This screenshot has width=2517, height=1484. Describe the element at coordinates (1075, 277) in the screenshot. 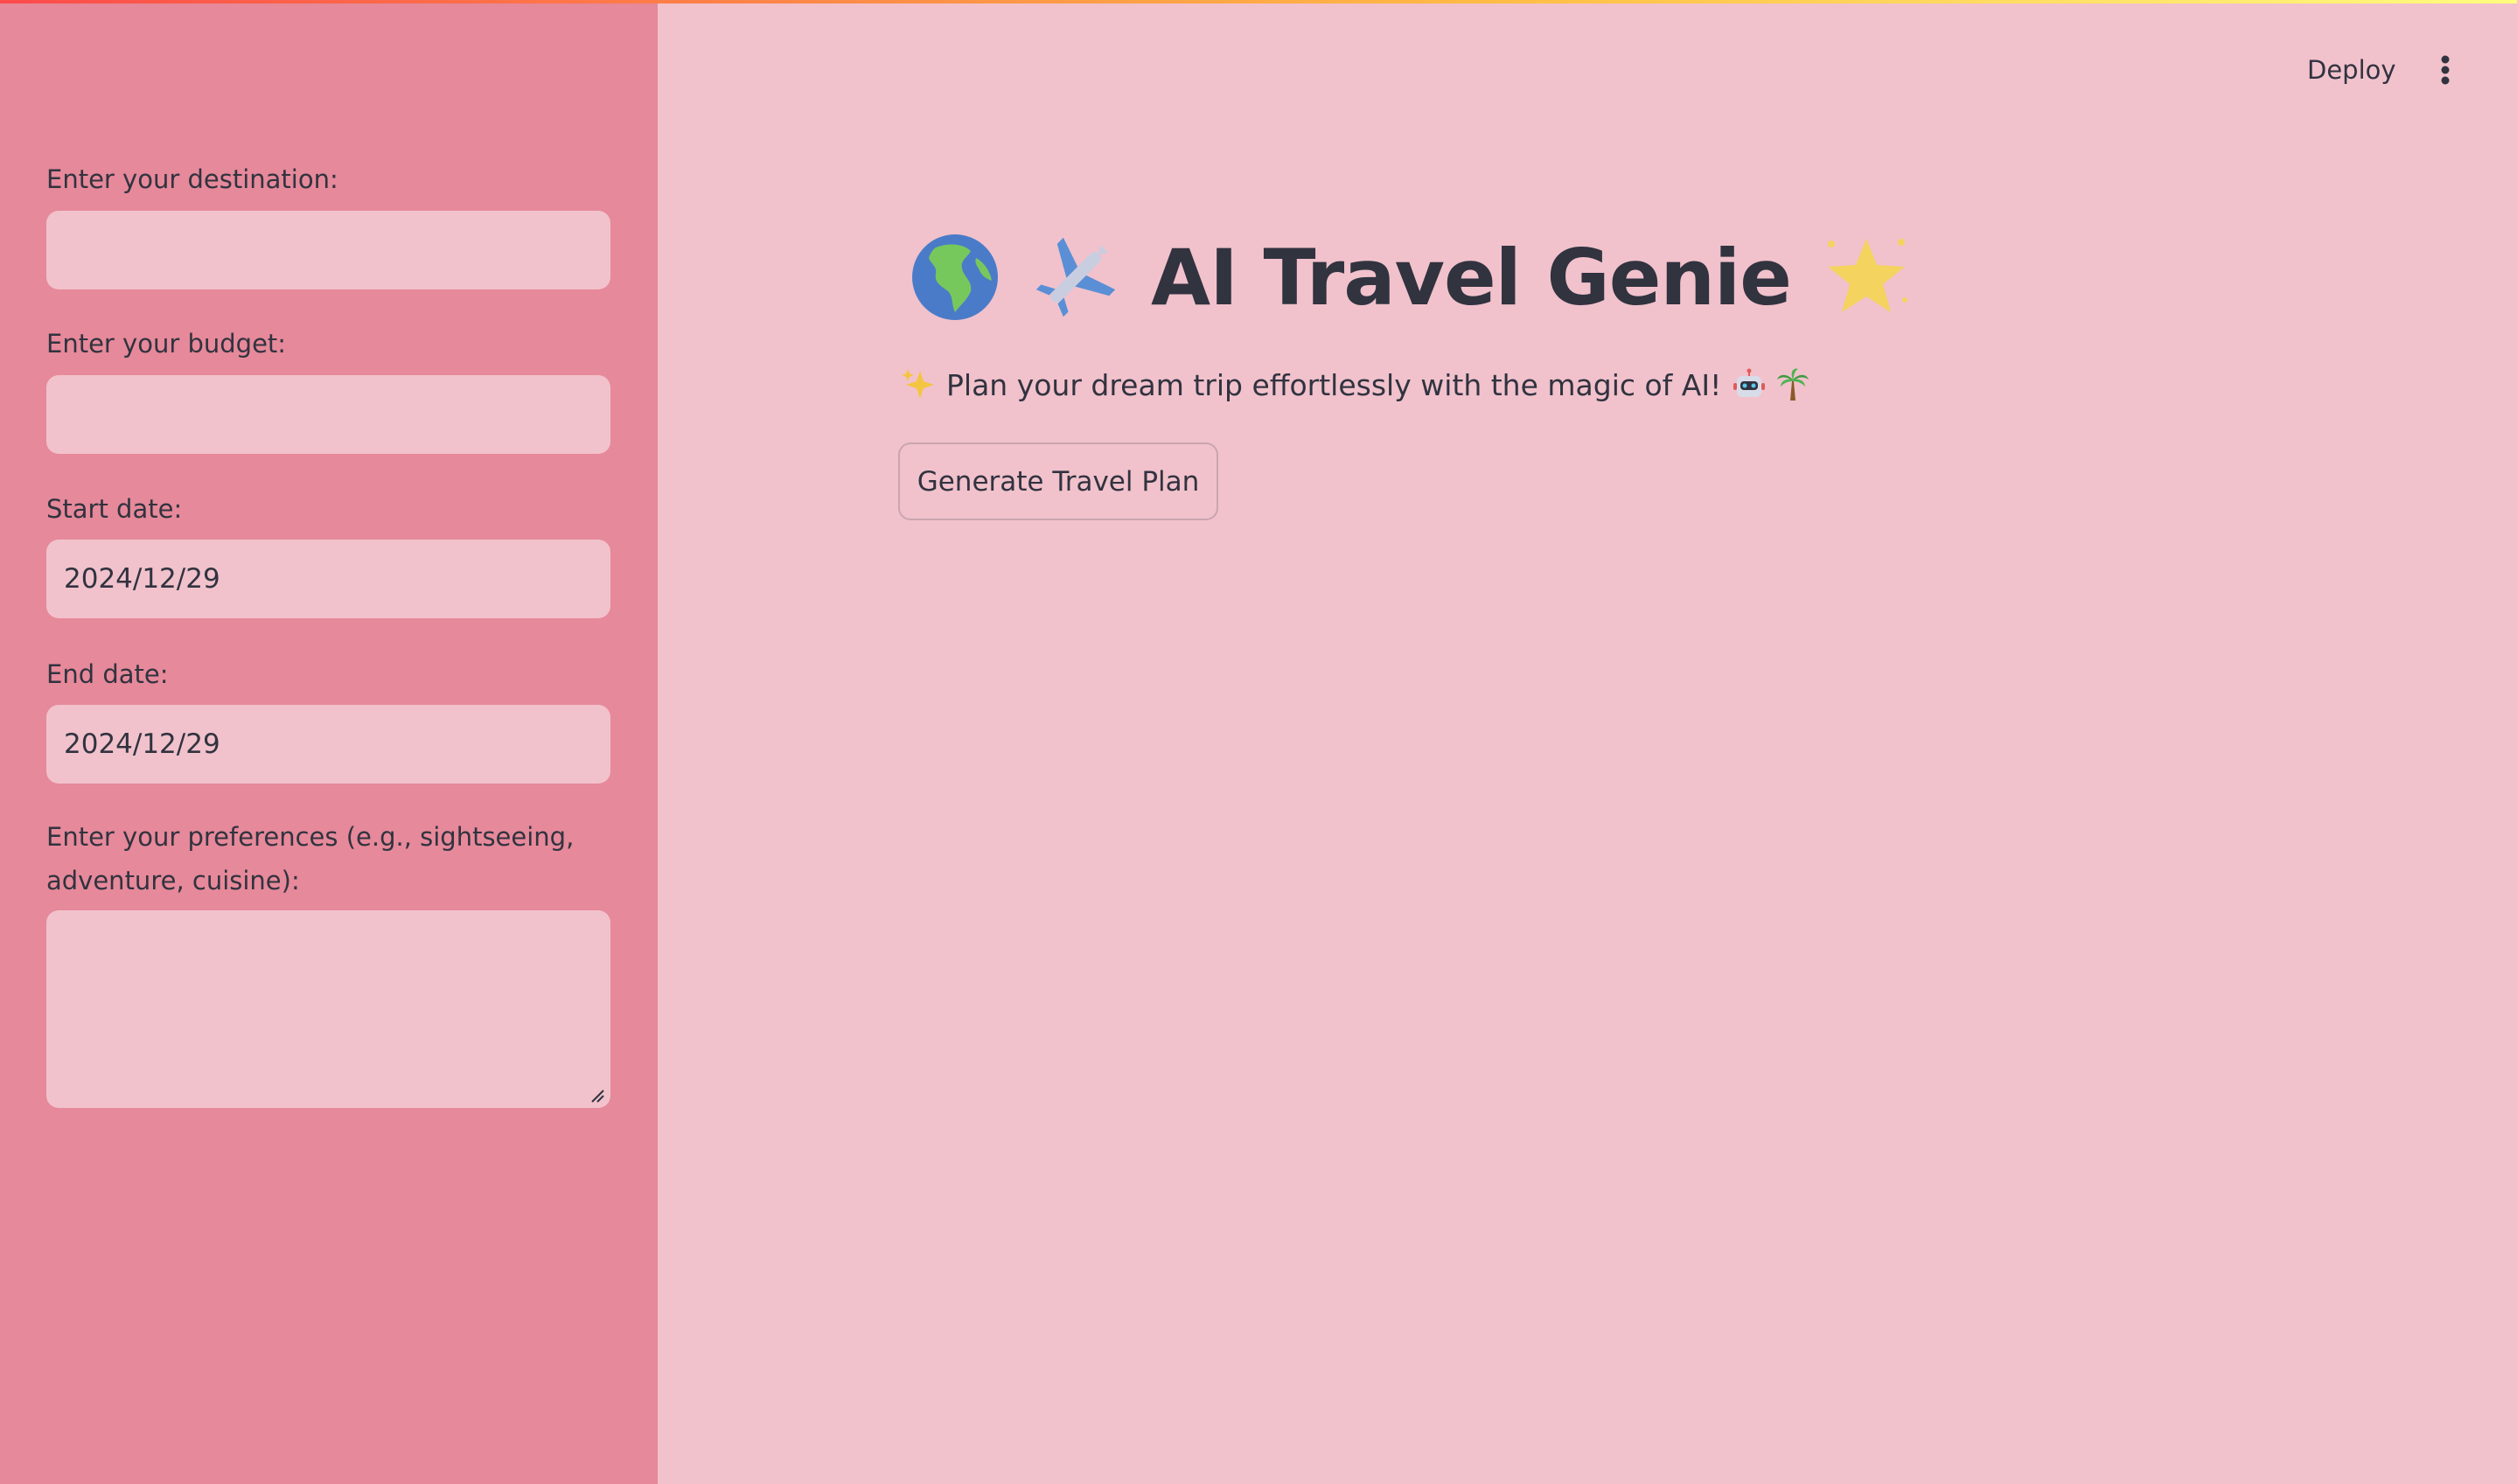

I see `airplane-icon` at that location.